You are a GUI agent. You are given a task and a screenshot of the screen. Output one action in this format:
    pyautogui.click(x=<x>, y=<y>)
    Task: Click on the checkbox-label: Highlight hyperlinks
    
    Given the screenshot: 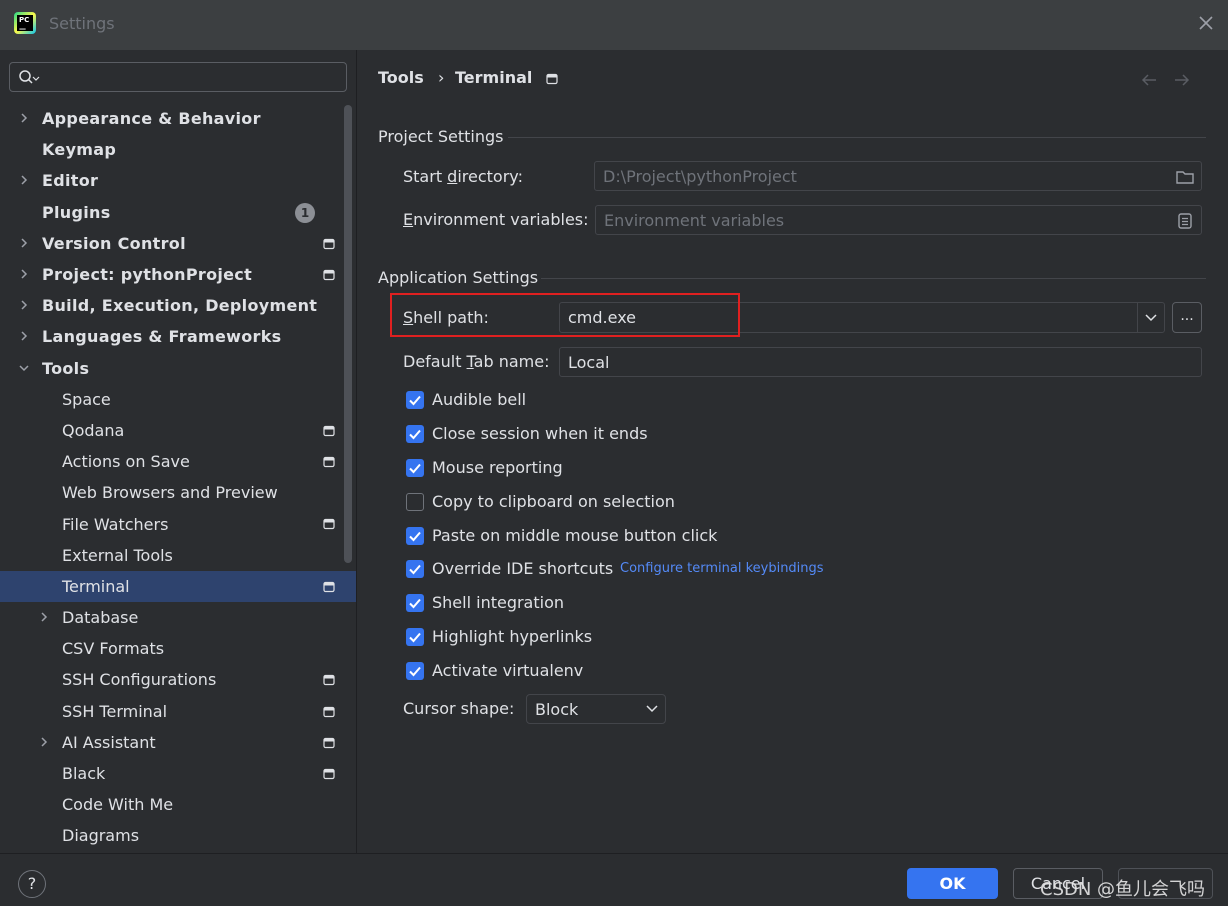 What is the action you would take?
    pyautogui.click(x=512, y=636)
    